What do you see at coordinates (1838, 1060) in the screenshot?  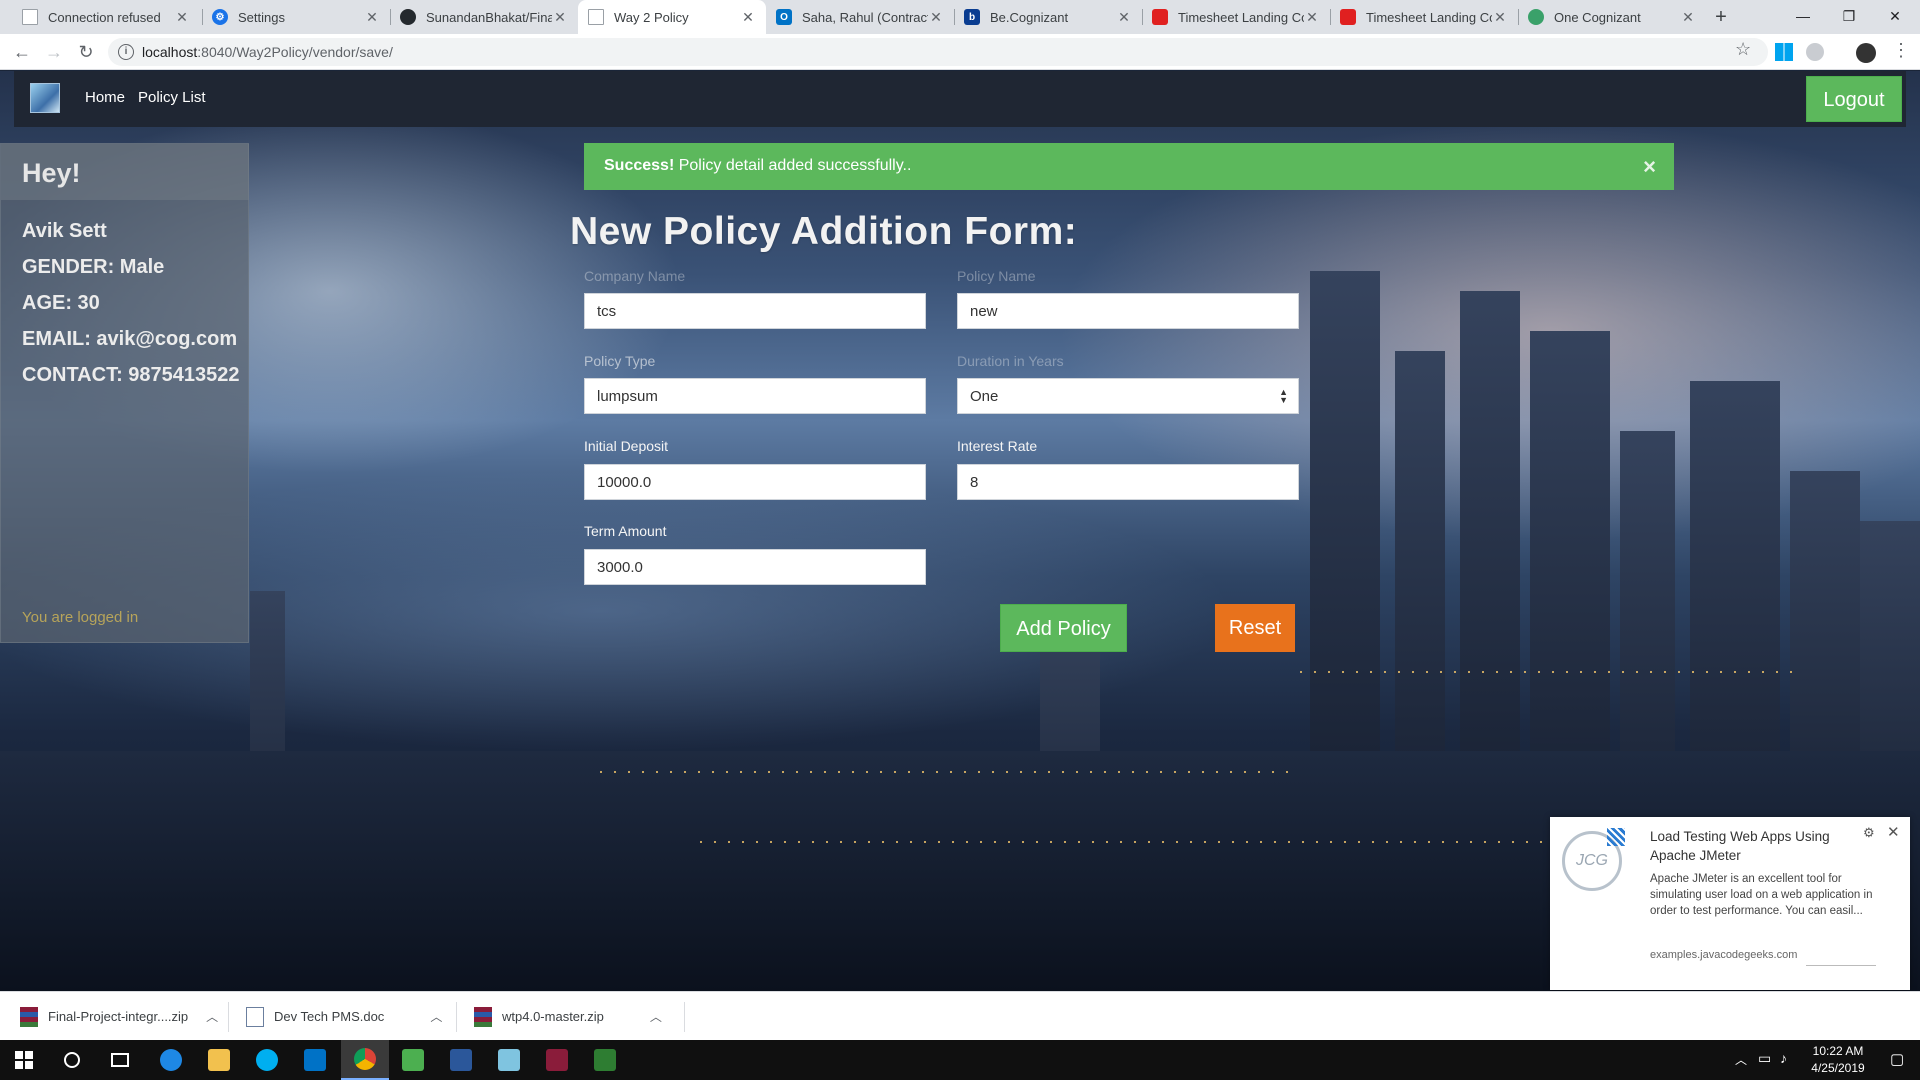 I see `system-clock: 10:22 AM 4/25/2019` at bounding box center [1838, 1060].